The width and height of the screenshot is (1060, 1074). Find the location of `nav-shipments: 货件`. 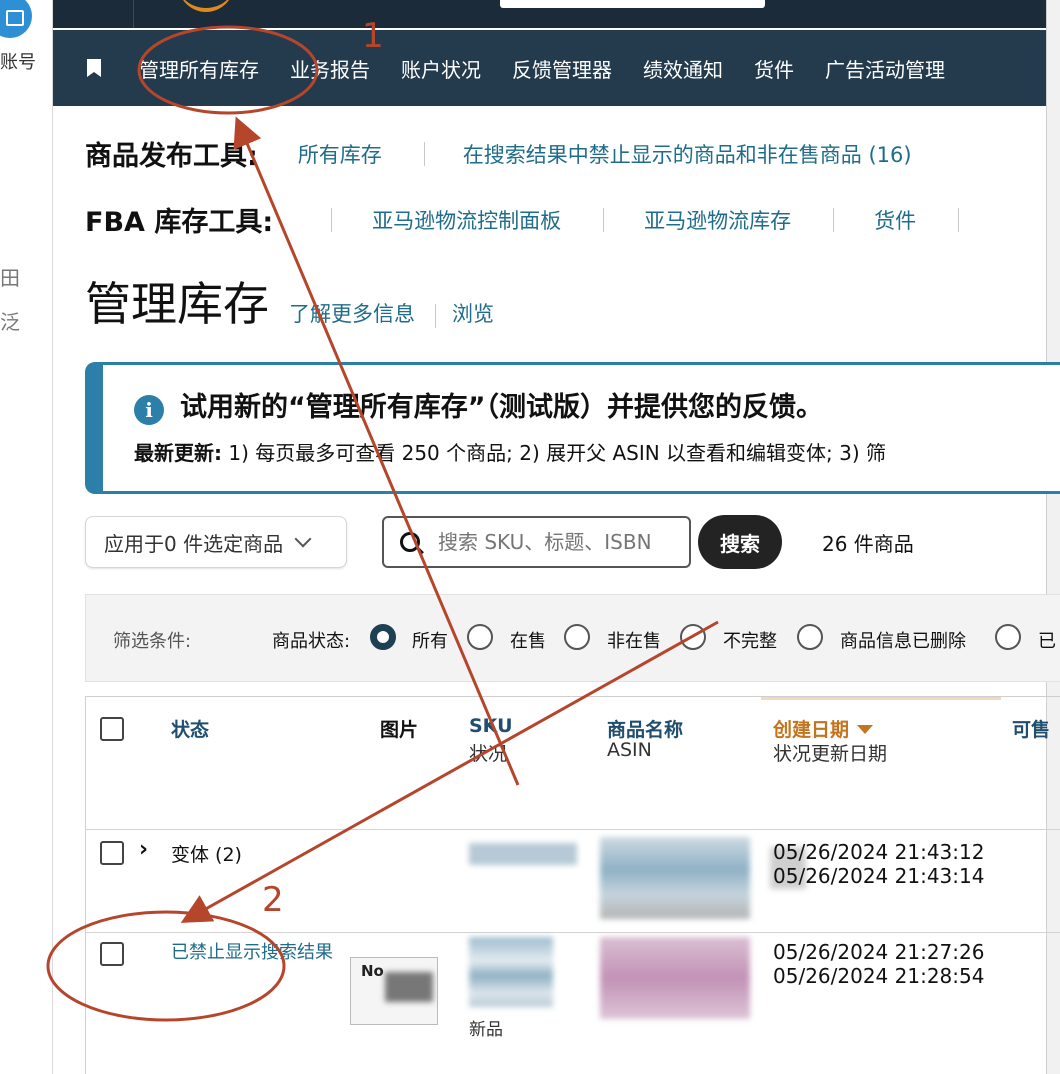

nav-shipments: 货件 is located at coordinates (774, 68).